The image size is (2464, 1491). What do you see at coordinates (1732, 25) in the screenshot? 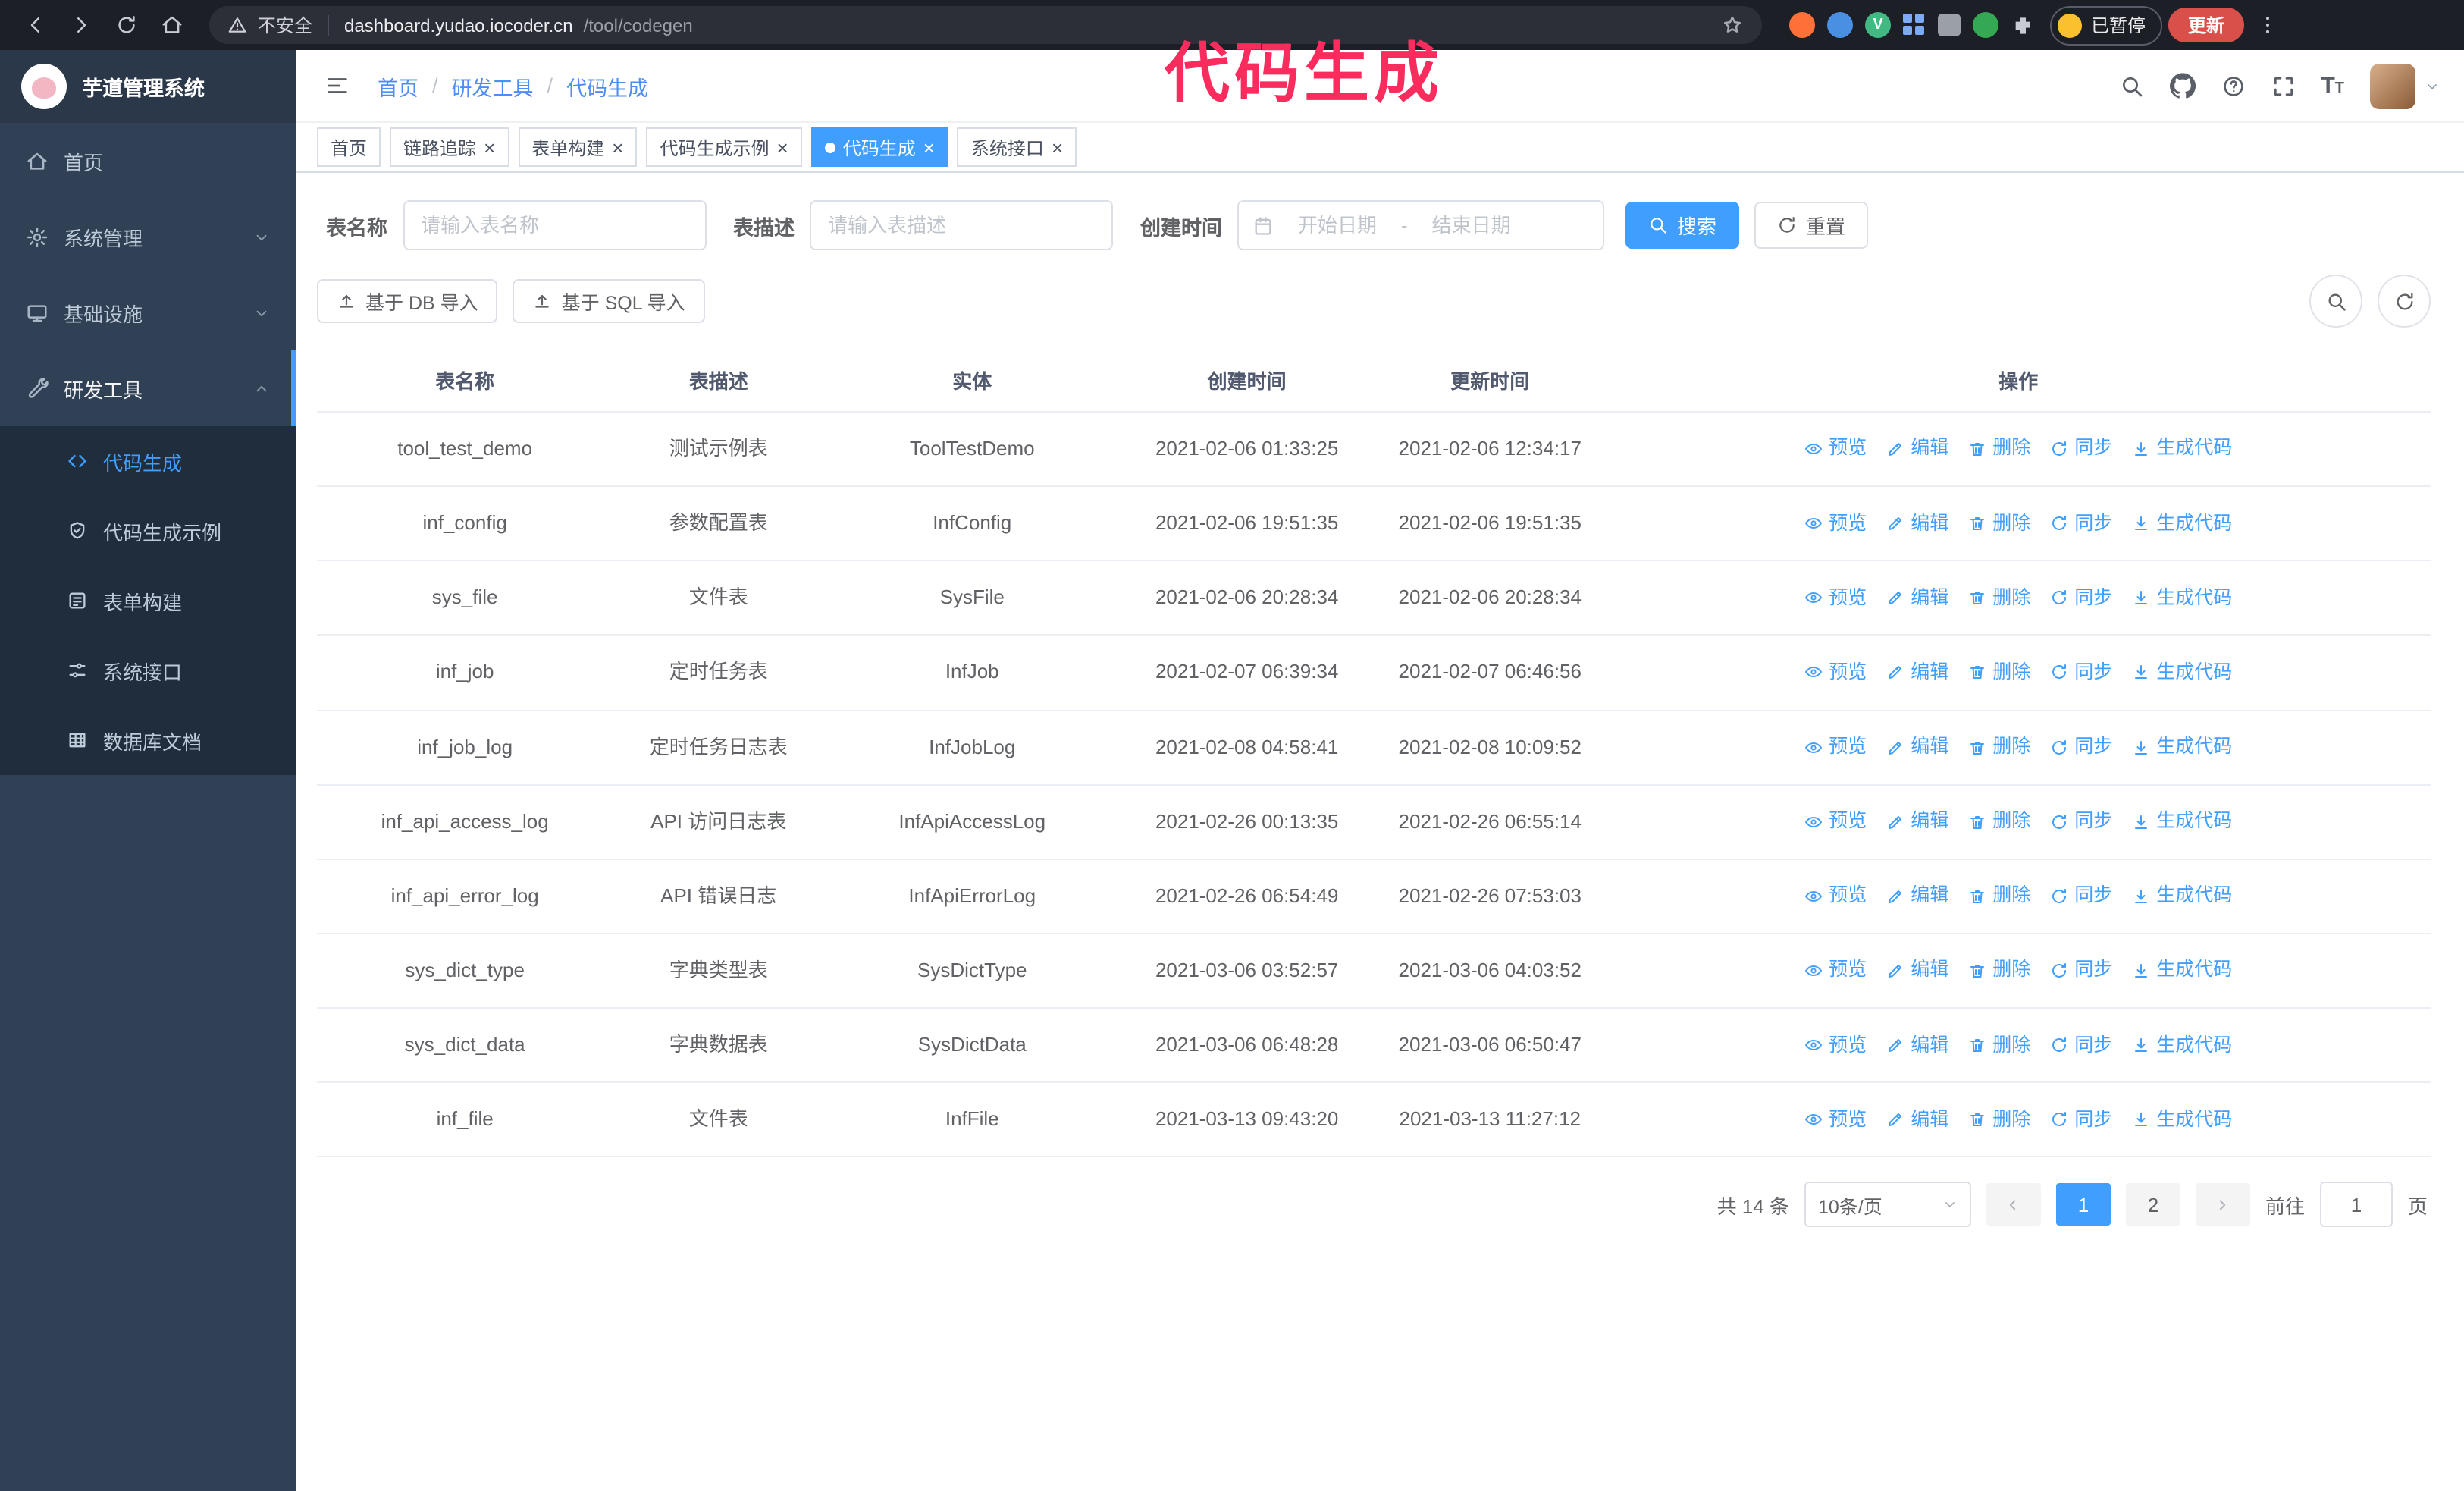
I see `bookmark-star-icon` at bounding box center [1732, 25].